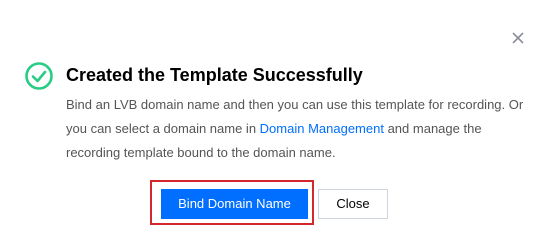 The height and width of the screenshot is (244, 550). What do you see at coordinates (322, 128) in the screenshot?
I see `domain-management-link: Domain Management` at bounding box center [322, 128].